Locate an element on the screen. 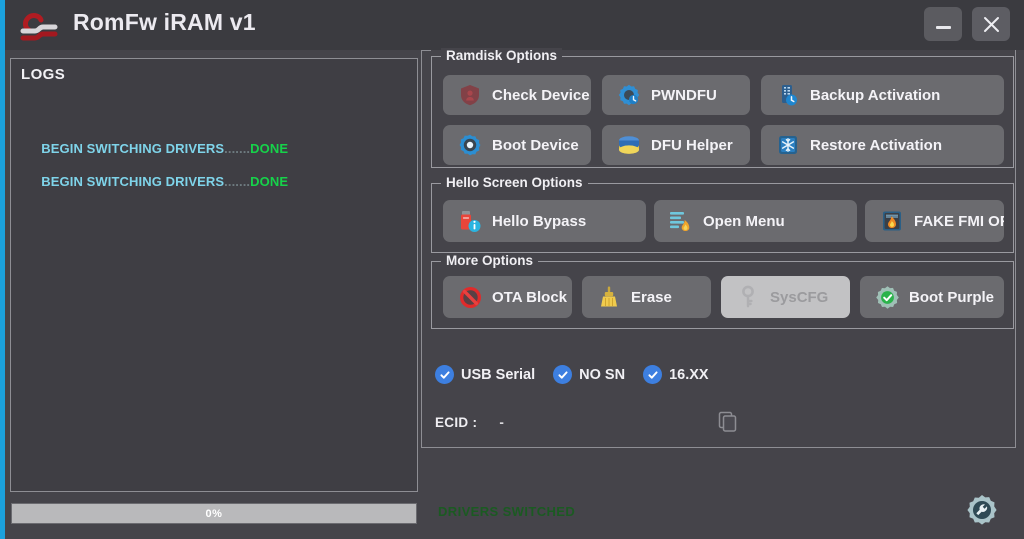  app-title: RomFw iRAM v1 is located at coordinates (164, 22).